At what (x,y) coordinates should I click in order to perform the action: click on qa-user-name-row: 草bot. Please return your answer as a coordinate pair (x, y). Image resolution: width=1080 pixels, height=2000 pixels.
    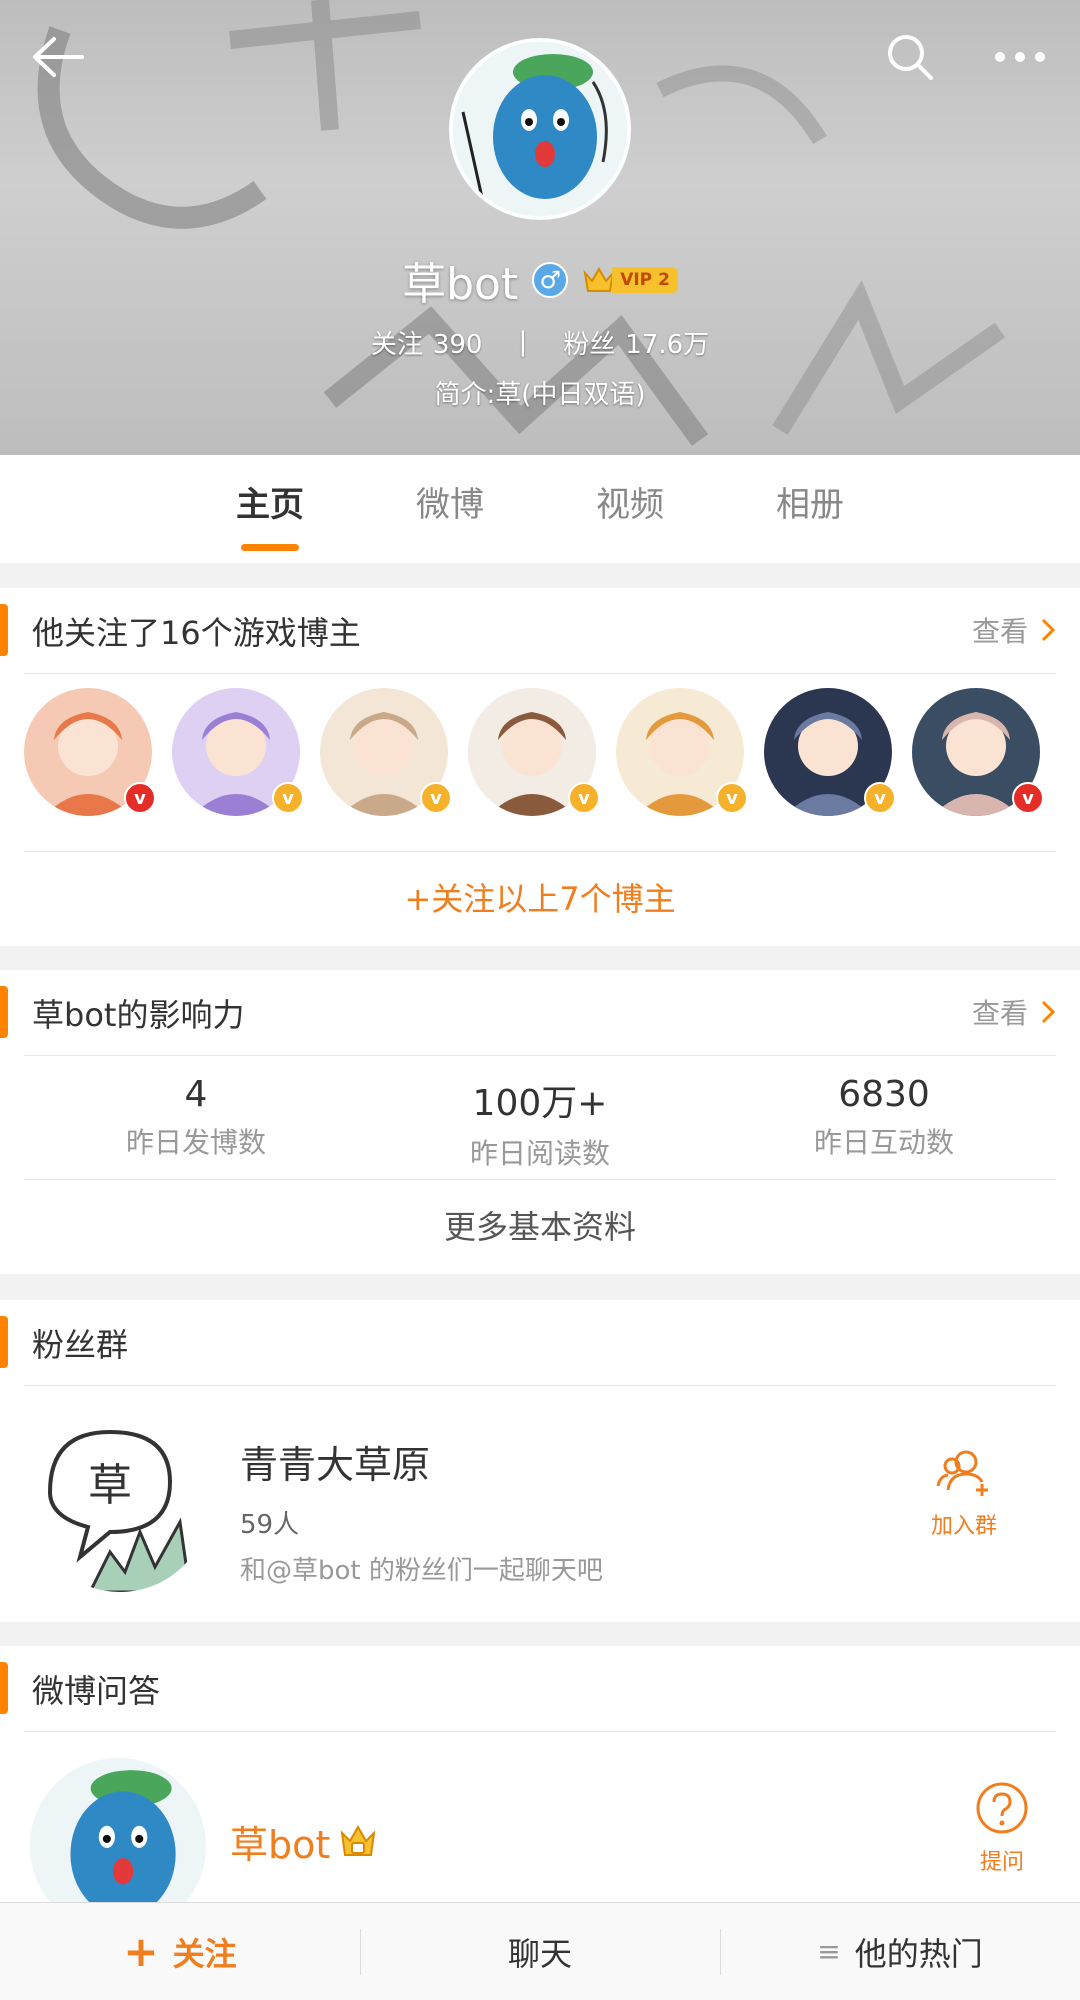
    Looking at the image, I should click on (304, 1841).